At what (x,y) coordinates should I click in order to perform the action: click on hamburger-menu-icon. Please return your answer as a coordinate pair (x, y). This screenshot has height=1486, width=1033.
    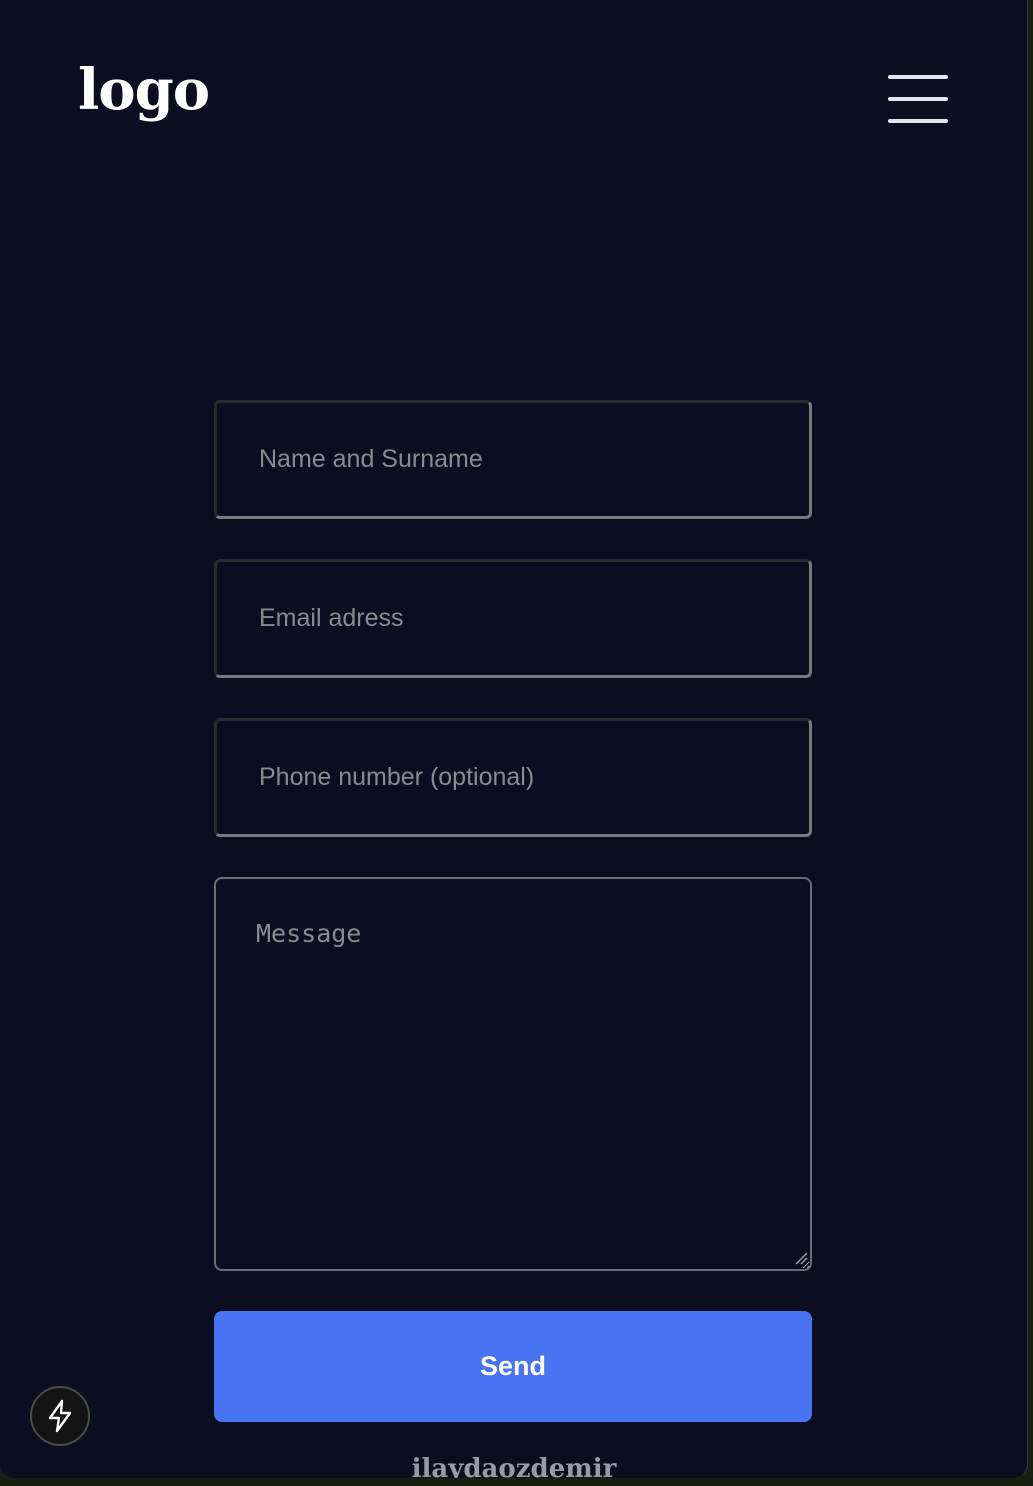
    Looking at the image, I should click on (918, 100).